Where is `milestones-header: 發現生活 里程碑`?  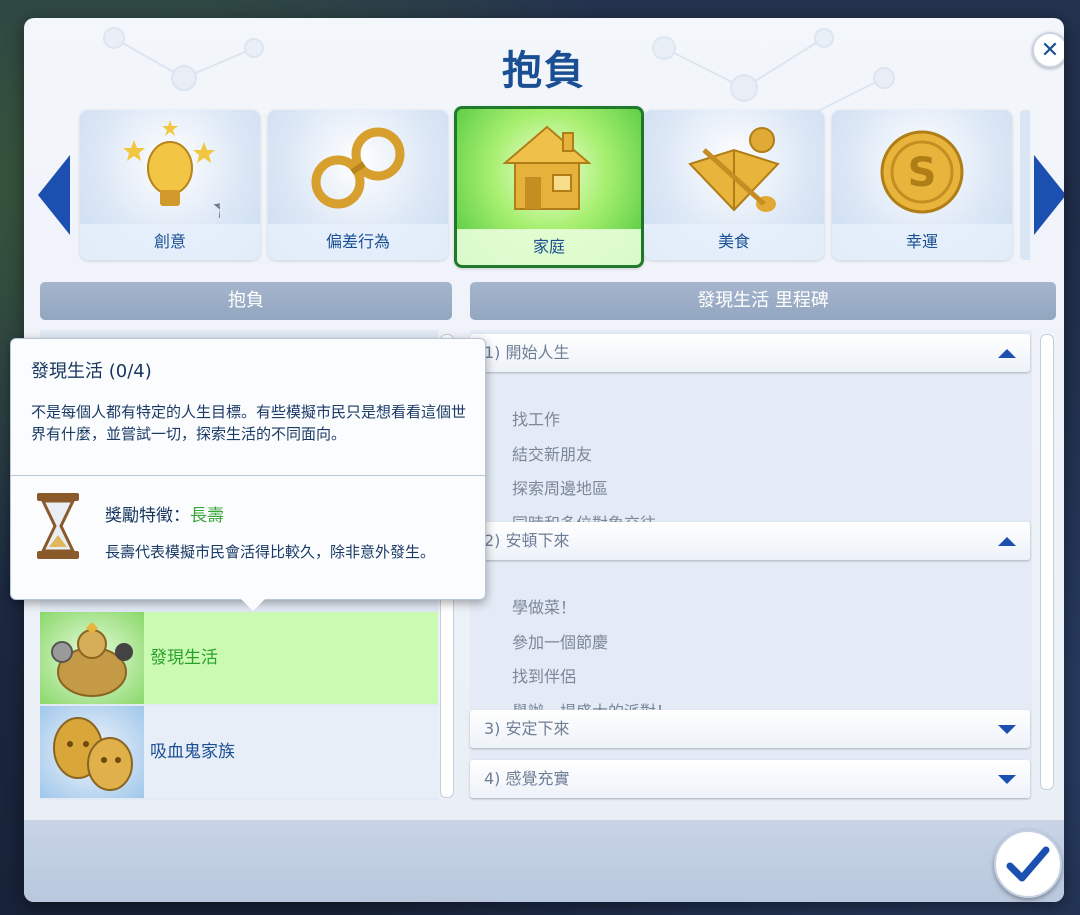 milestones-header: 發現生活 里程碑 is located at coordinates (763, 301).